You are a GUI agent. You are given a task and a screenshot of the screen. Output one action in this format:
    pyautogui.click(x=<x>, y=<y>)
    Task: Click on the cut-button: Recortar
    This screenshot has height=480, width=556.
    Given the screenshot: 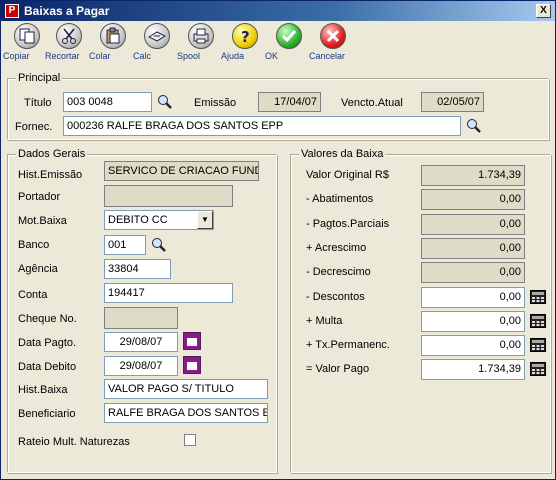 What is the action you would take?
    pyautogui.click(x=69, y=45)
    